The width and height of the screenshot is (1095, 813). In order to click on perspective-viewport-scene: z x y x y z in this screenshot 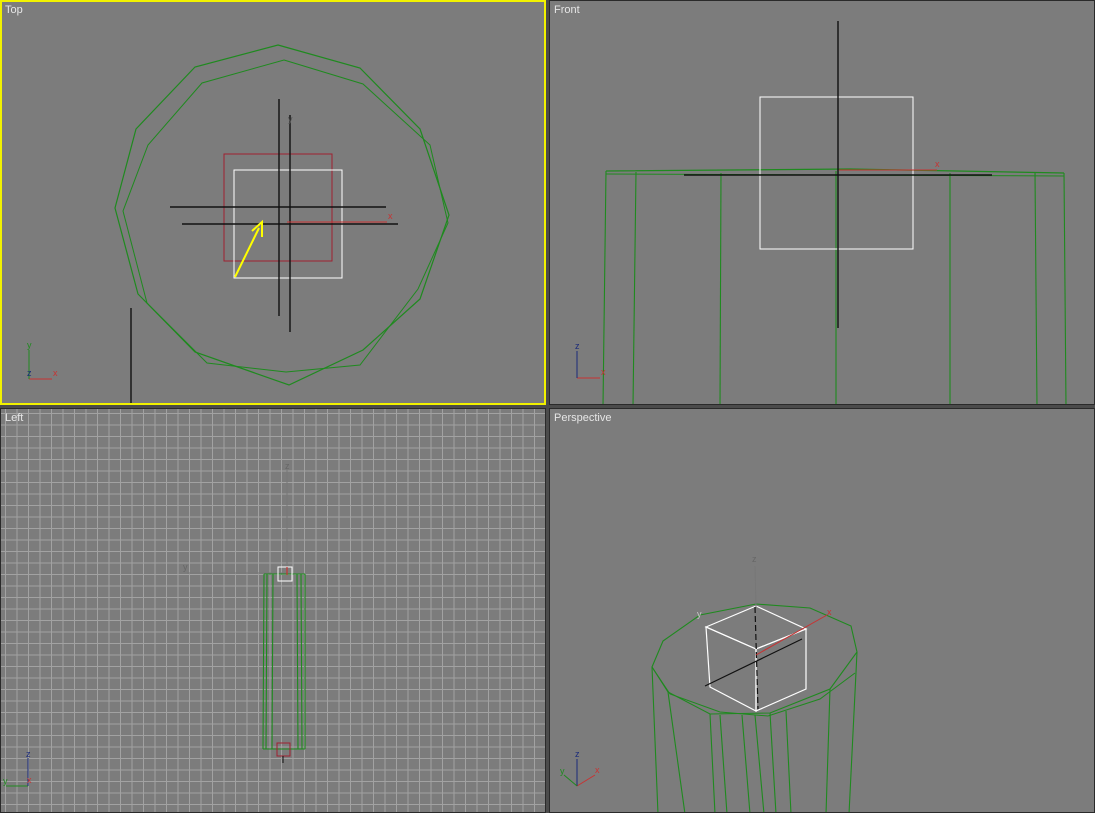, I will do `click(709, 683)`.